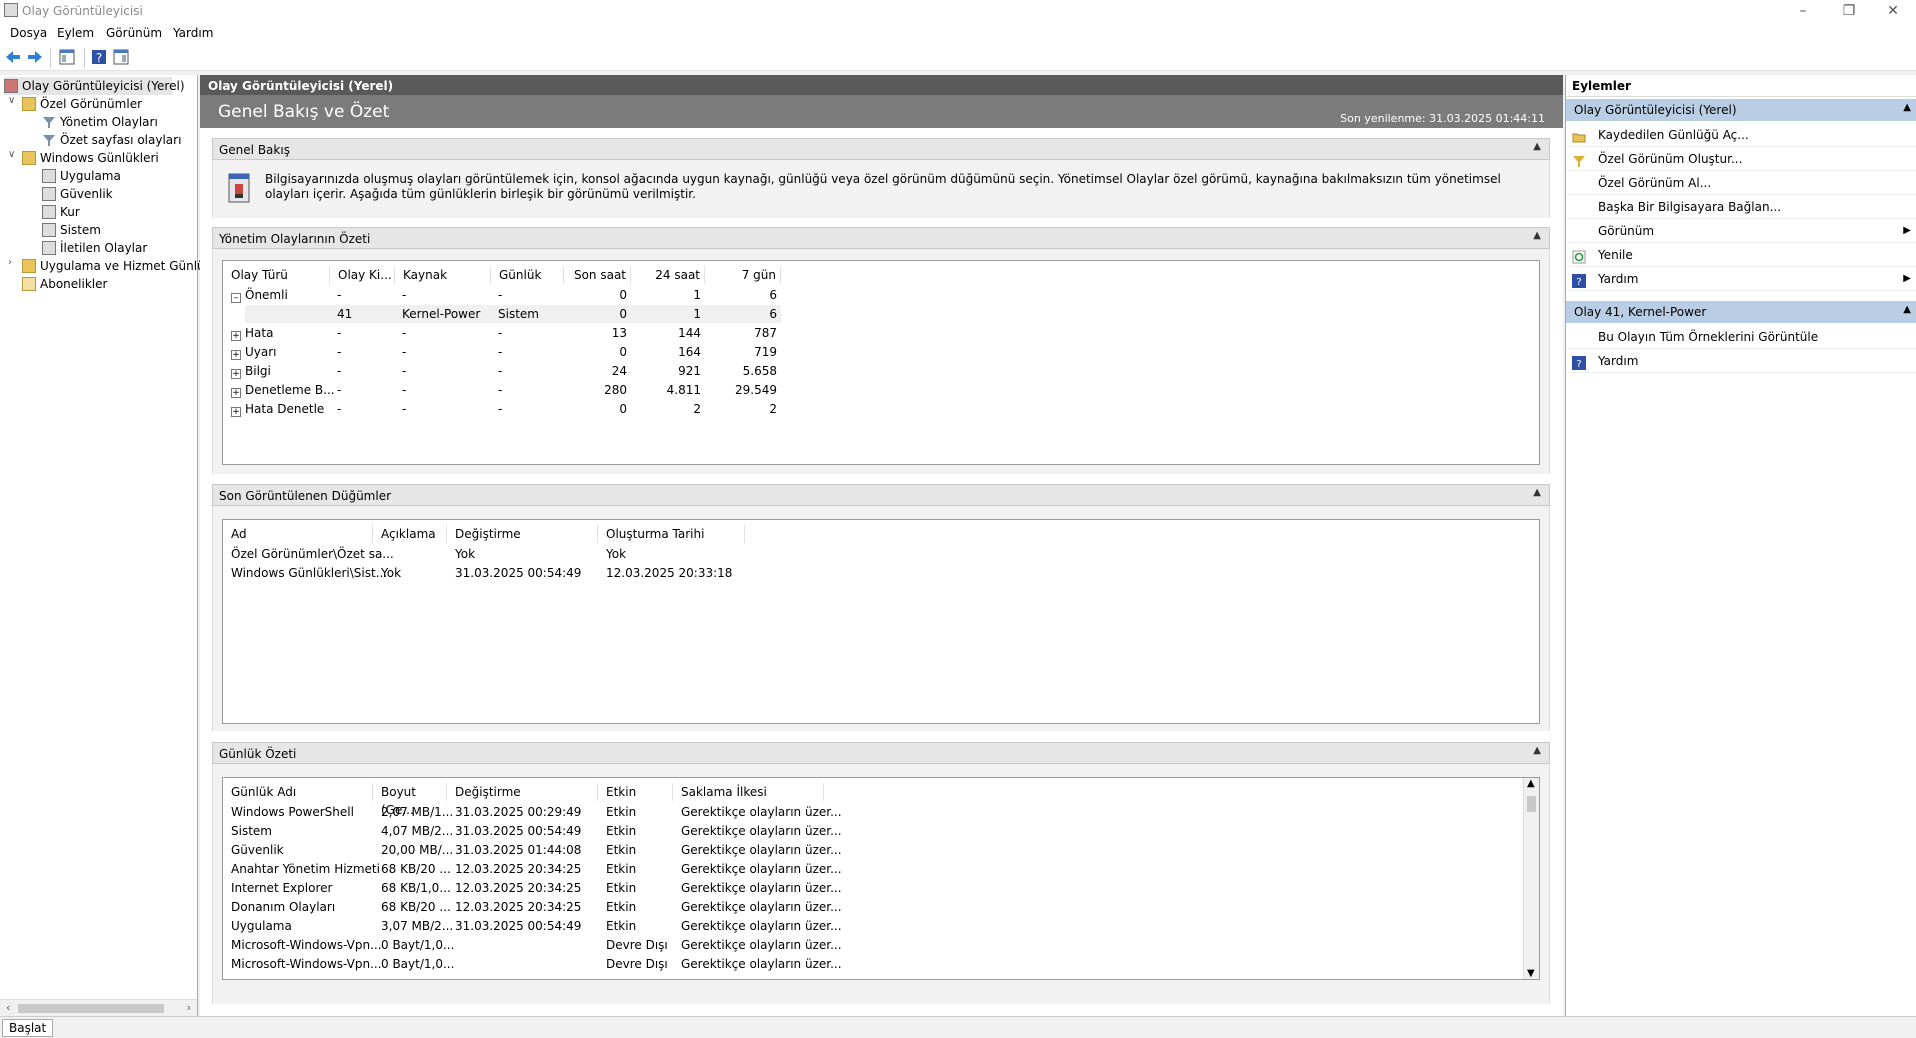  I want to click on scroll-down-icon: ▼, so click(1531, 973).